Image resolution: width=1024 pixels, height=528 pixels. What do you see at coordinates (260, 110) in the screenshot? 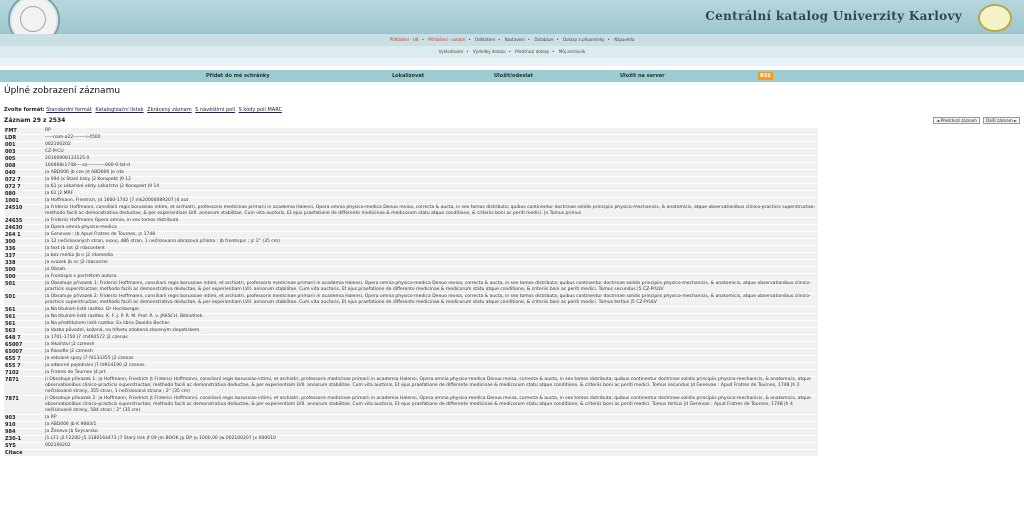
I see `format-marc: S kódy polí MARC` at bounding box center [260, 110].